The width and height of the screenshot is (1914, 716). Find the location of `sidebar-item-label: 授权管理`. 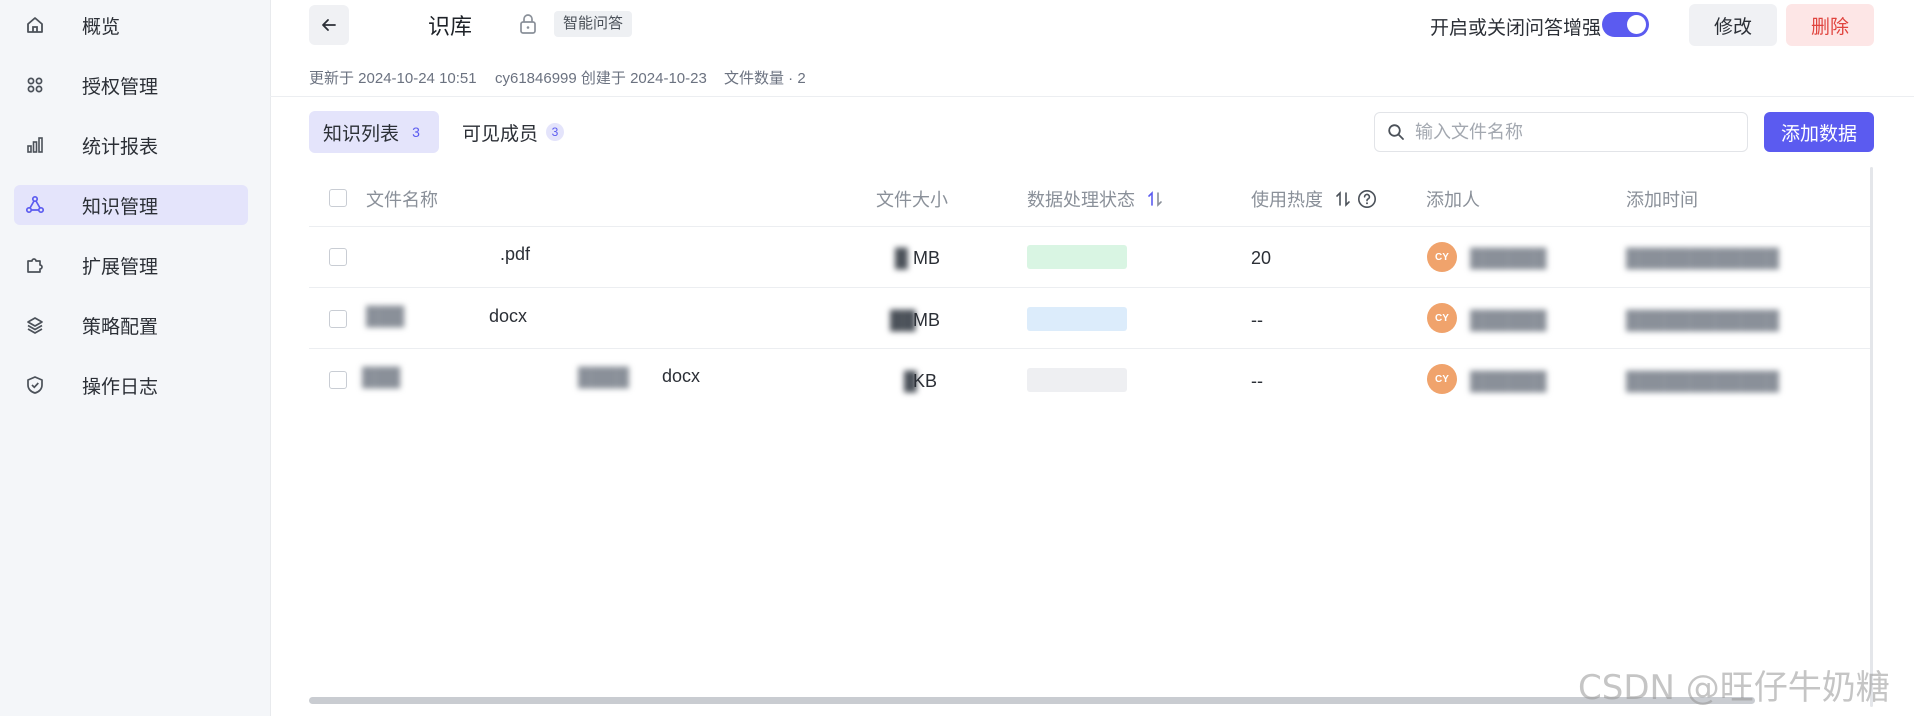

sidebar-item-label: 授权管理 is located at coordinates (120, 87).